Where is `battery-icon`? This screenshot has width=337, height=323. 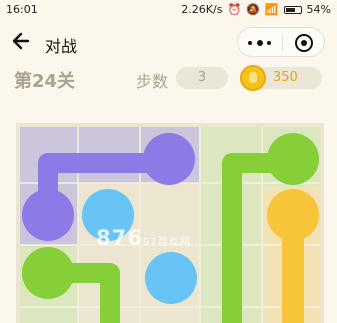
battery-icon is located at coordinates (292, 9).